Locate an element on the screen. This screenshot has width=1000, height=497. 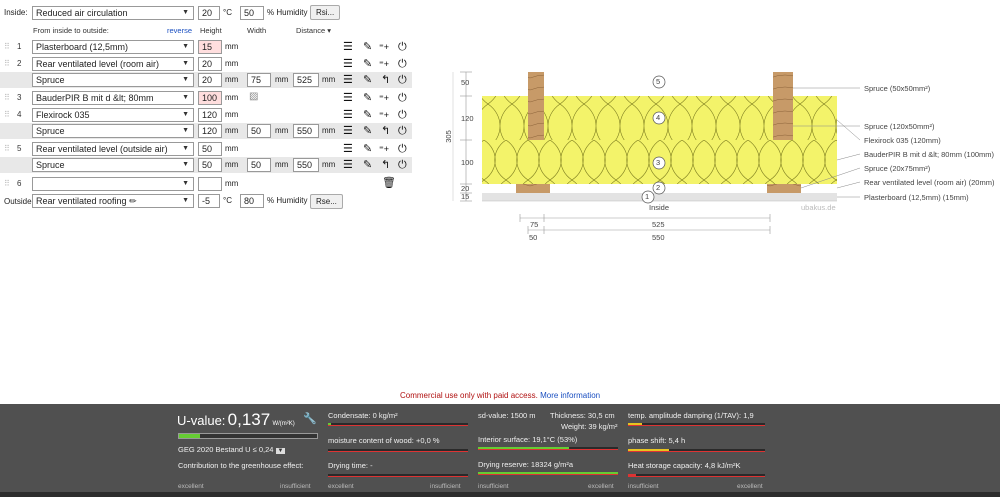
marker-number: 2 is located at coordinates (658, 187).